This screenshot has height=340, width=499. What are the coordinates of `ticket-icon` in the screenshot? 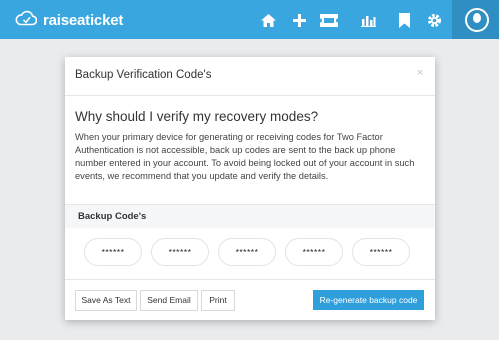 It's located at (329, 20).